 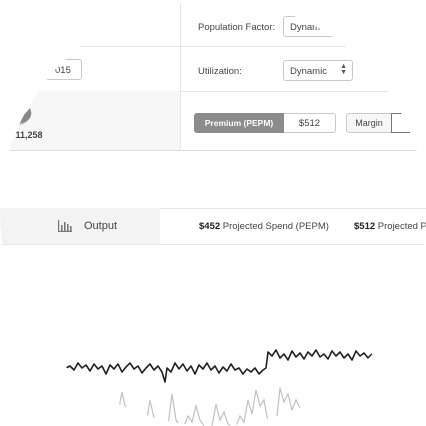 What do you see at coordinates (101, 226) in the screenshot?
I see `output-tab-label: Output` at bounding box center [101, 226].